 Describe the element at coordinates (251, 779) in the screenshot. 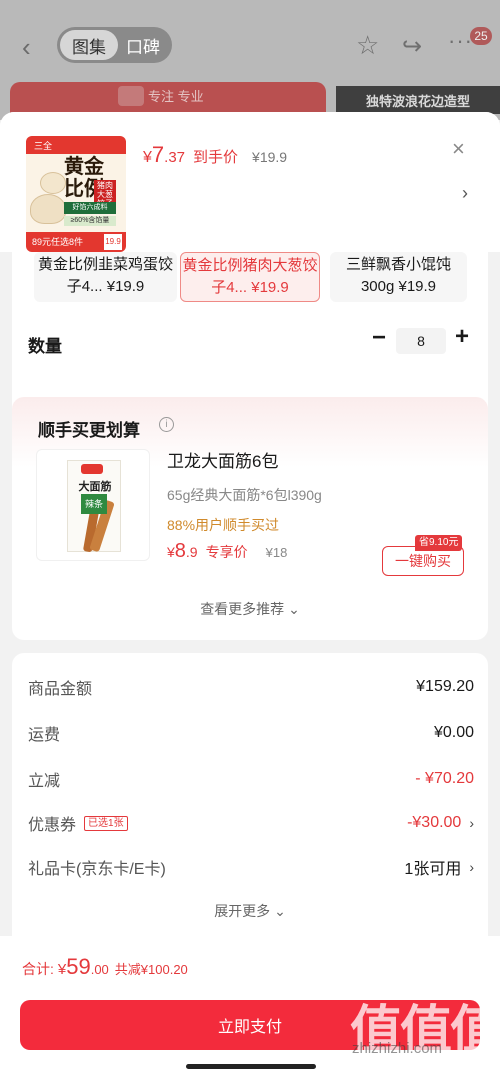

I see `summary-row-discount: 立减 - ¥70.20` at that location.